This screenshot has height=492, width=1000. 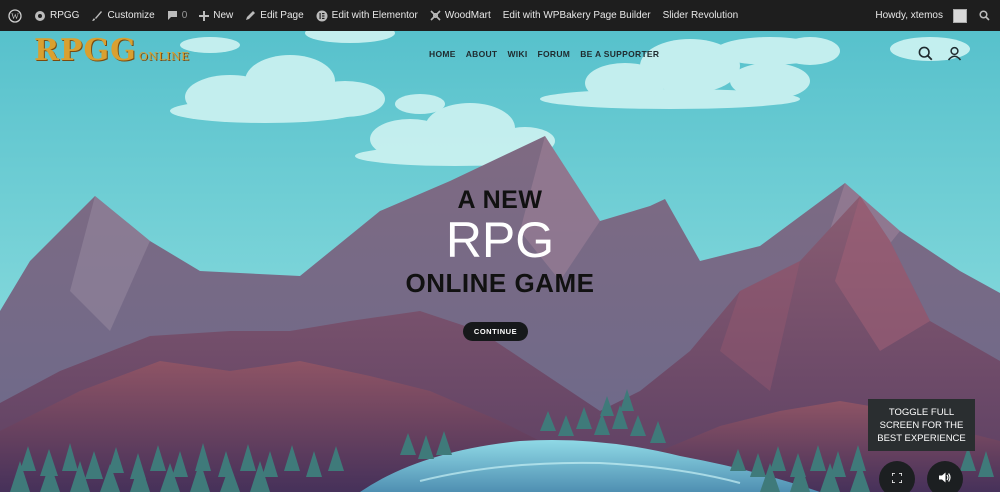 I want to click on nav-home: HOME, so click(x=442, y=54).